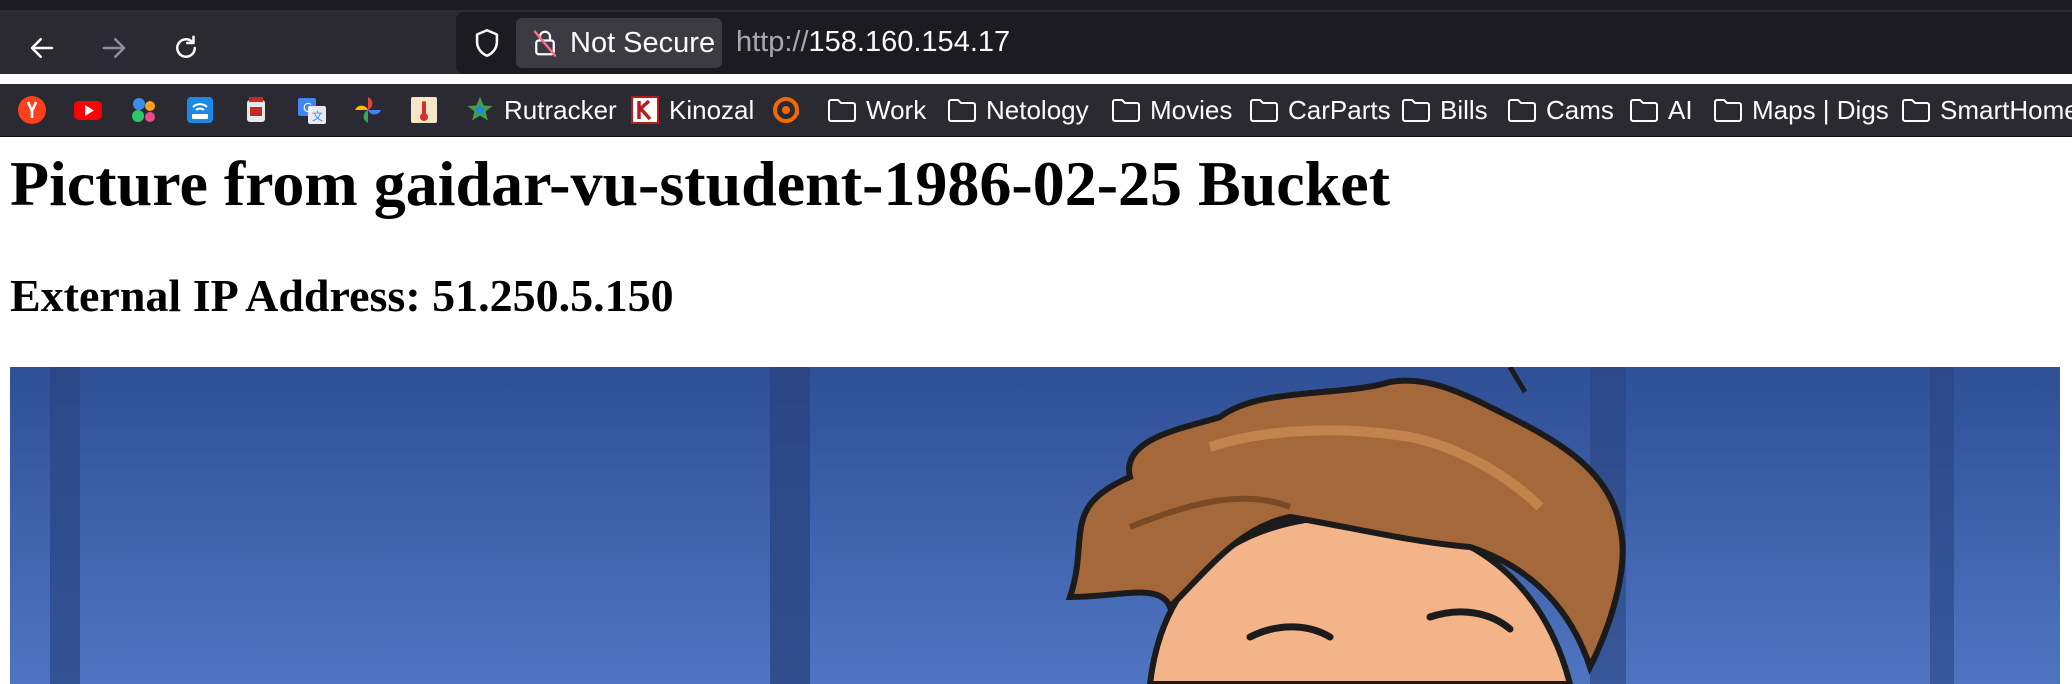 The image size is (2072, 684). I want to click on reload-icon, so click(186, 46).